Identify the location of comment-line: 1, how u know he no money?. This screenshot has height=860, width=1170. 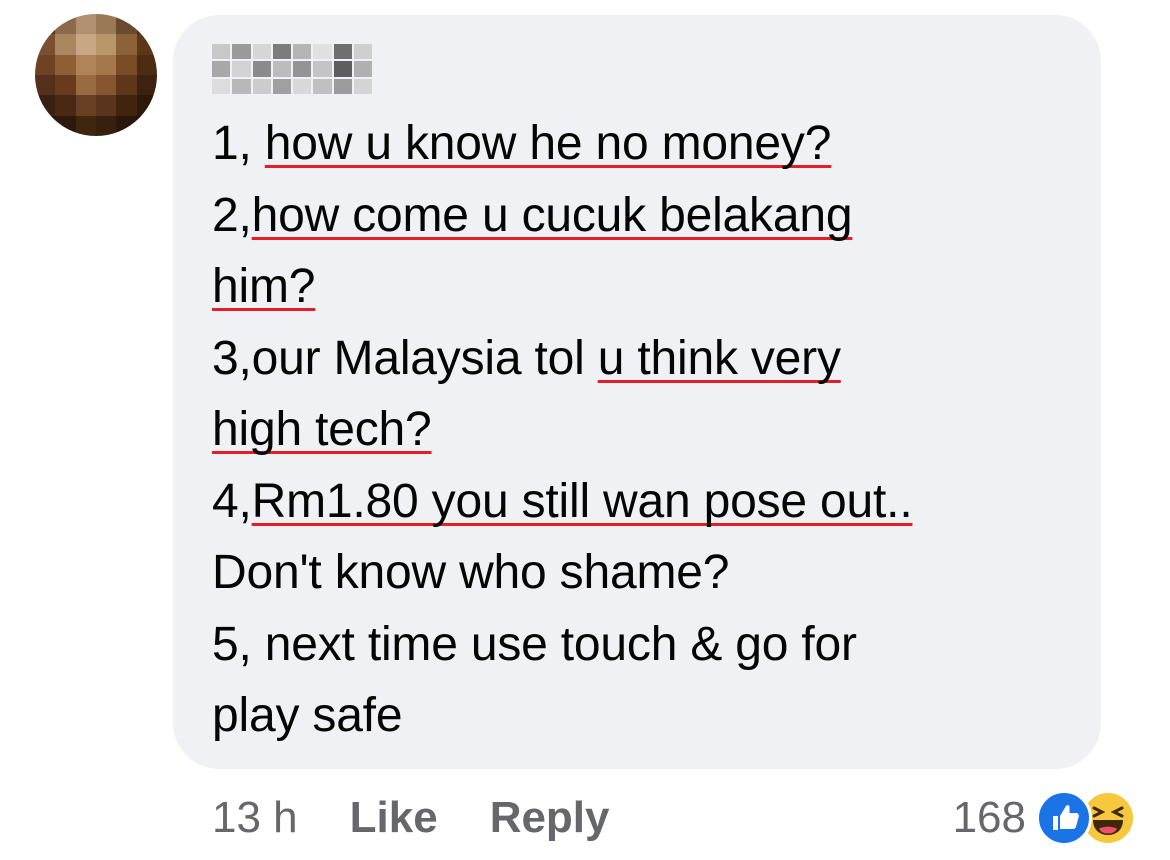
(647, 144).